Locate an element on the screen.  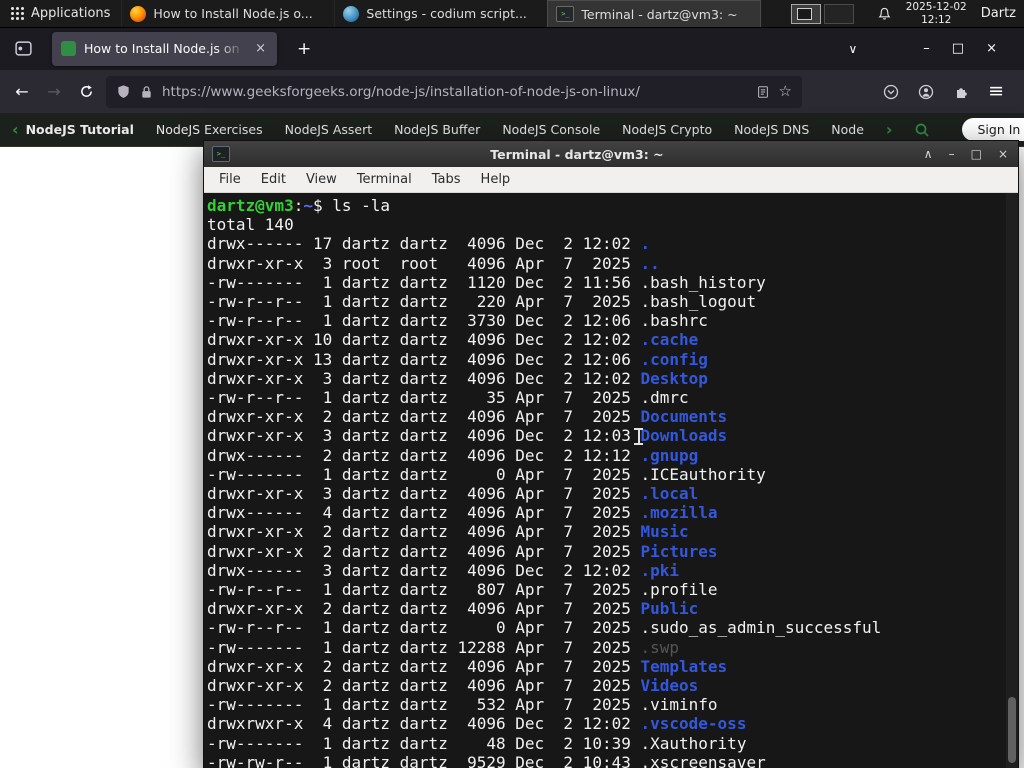
file-meta: -rw-r--r-- 1 dartz dartz 35 Apr 7 2025 is located at coordinates (424, 398).